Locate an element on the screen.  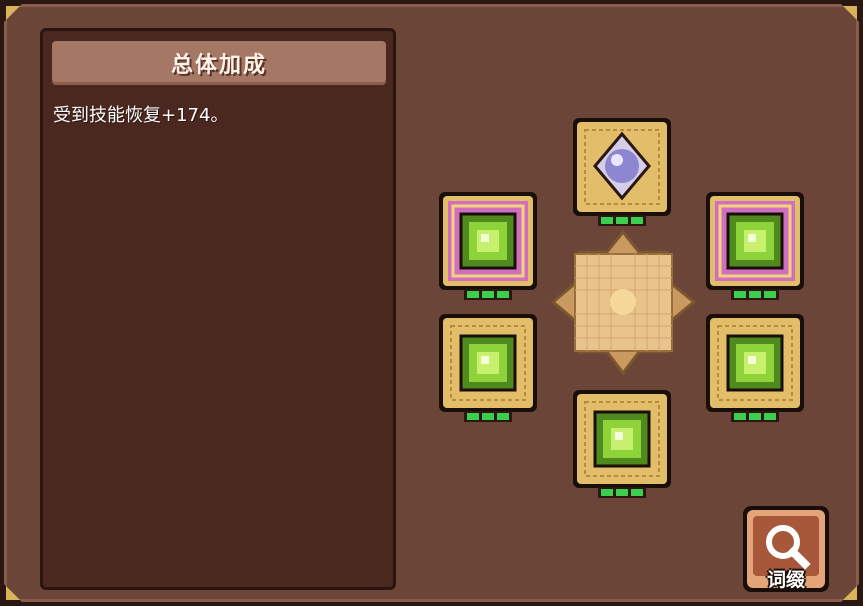
gem-slot-lower-left is located at coordinates (488, 367).